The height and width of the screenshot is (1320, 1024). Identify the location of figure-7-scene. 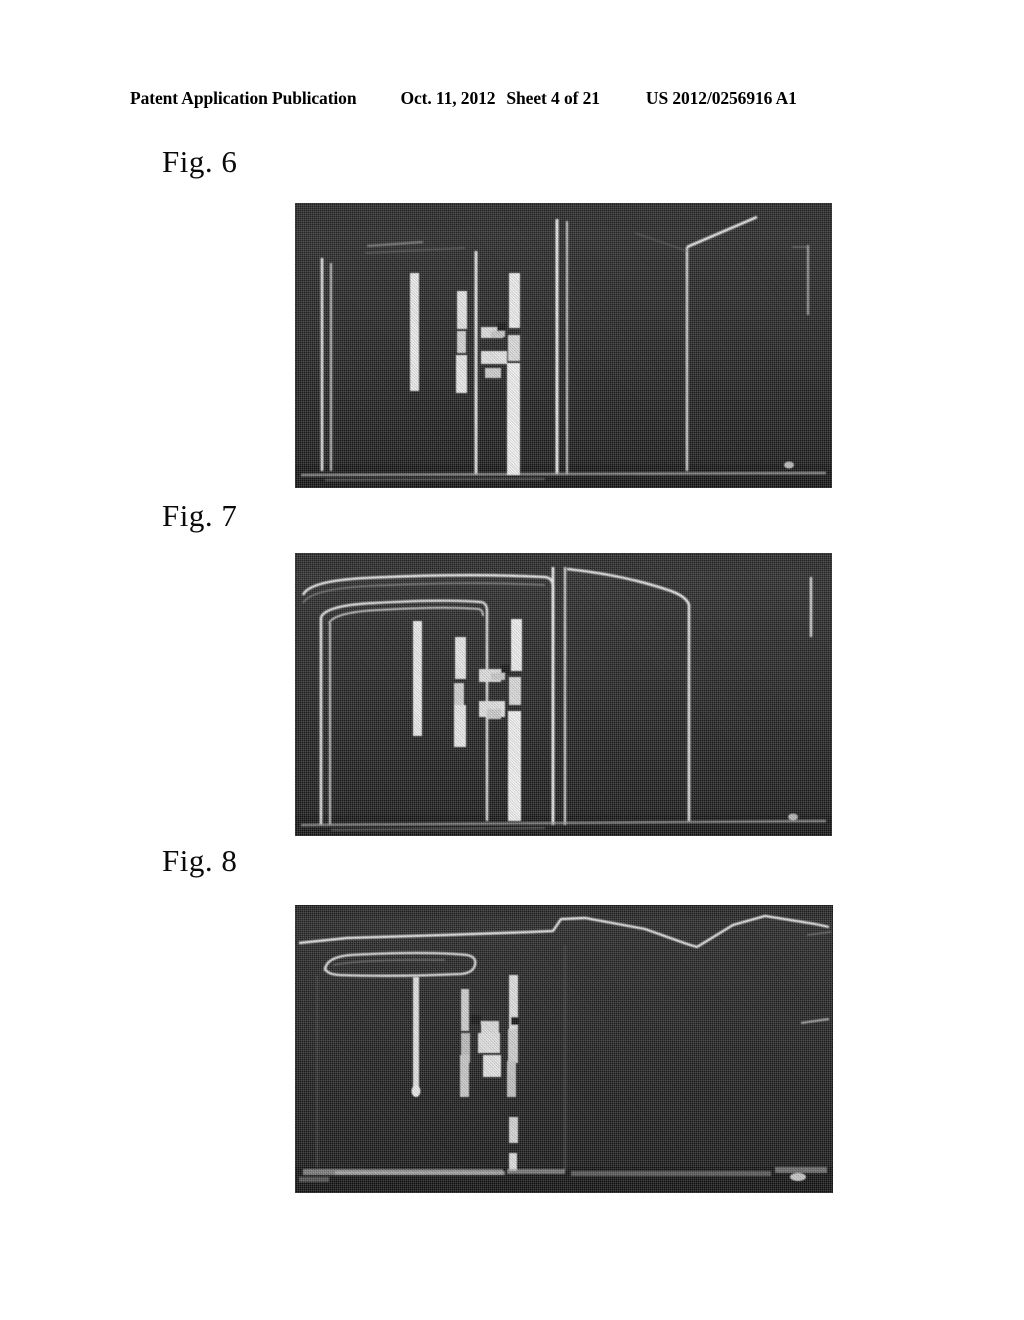
(563, 694).